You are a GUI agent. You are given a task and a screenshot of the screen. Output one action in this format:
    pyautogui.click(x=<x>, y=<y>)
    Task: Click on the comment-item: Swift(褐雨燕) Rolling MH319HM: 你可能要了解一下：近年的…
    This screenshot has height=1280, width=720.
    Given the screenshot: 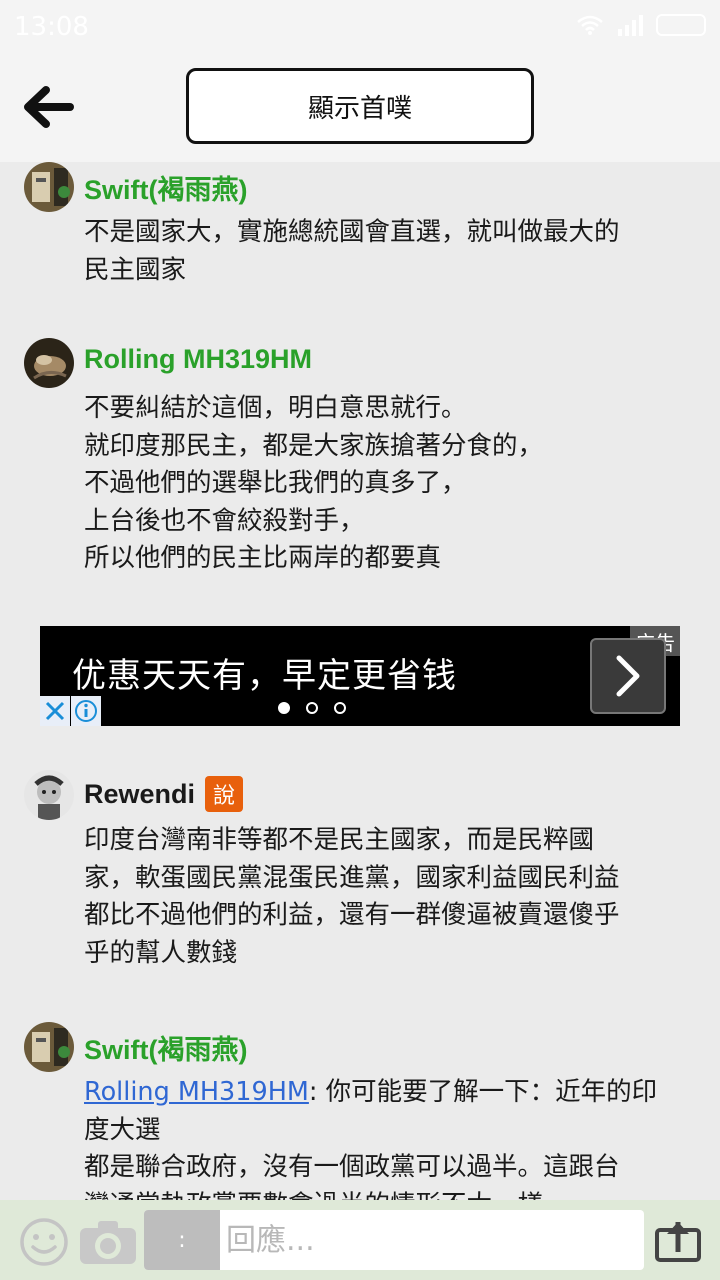 What is the action you would take?
    pyautogui.click(x=360, y=1111)
    